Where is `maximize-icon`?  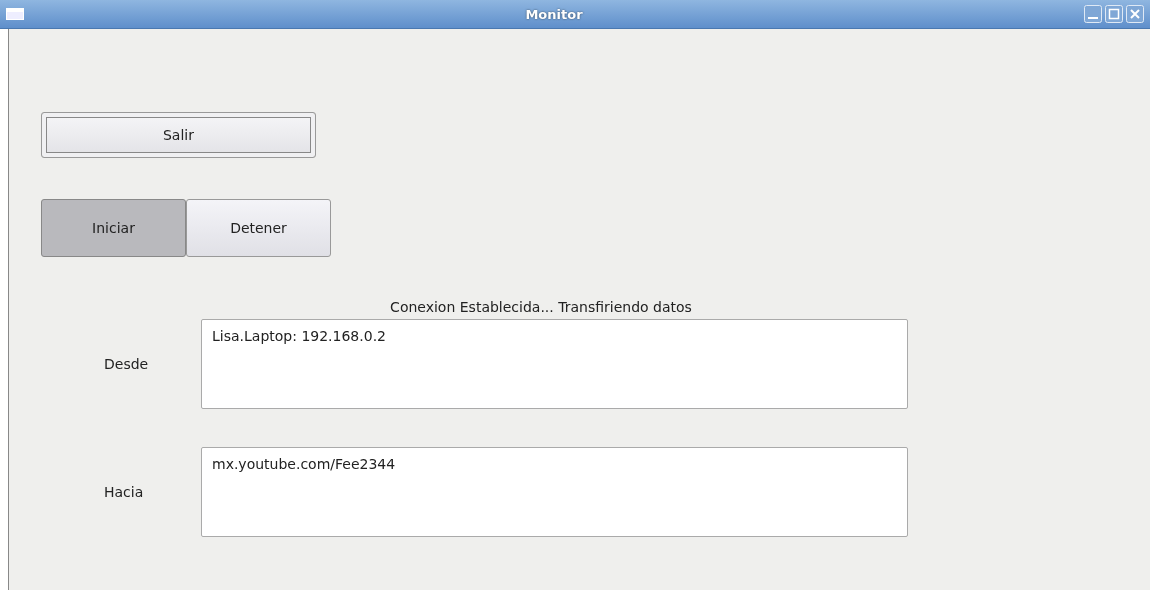 maximize-icon is located at coordinates (1114, 14).